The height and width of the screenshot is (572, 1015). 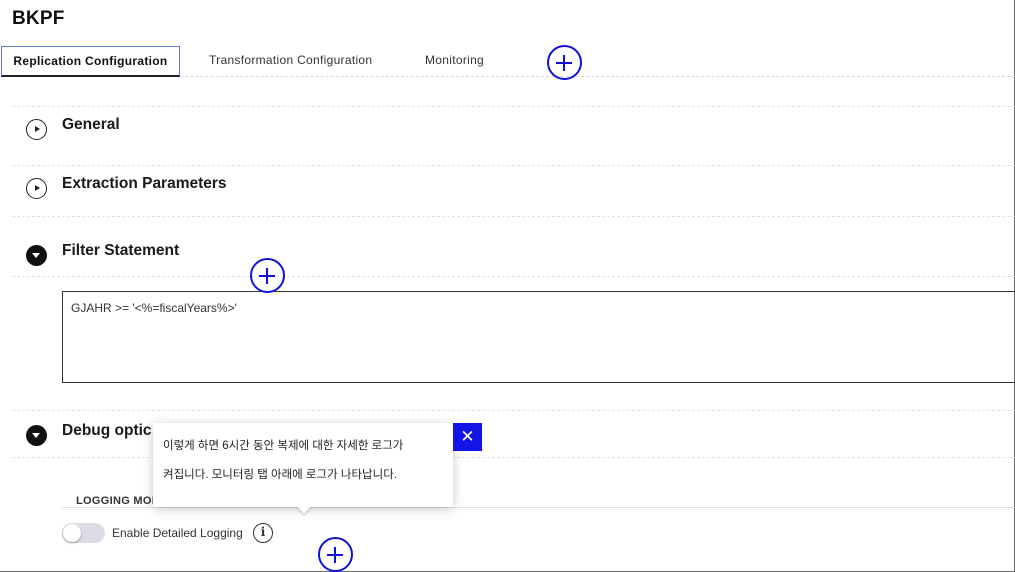 I want to click on detailed-logging-toggle, so click(x=83, y=533).